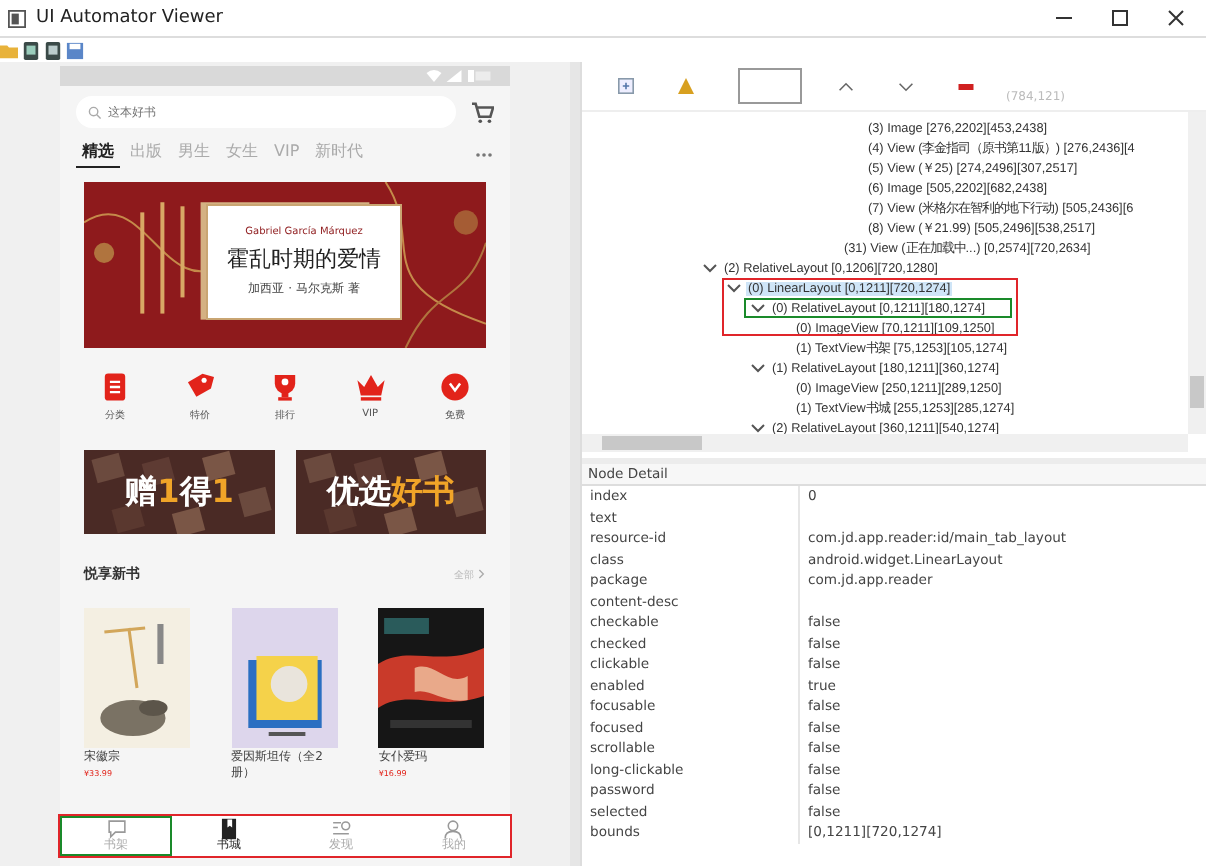 The height and width of the screenshot is (866, 1206). I want to click on minus-icon, so click(966, 86).